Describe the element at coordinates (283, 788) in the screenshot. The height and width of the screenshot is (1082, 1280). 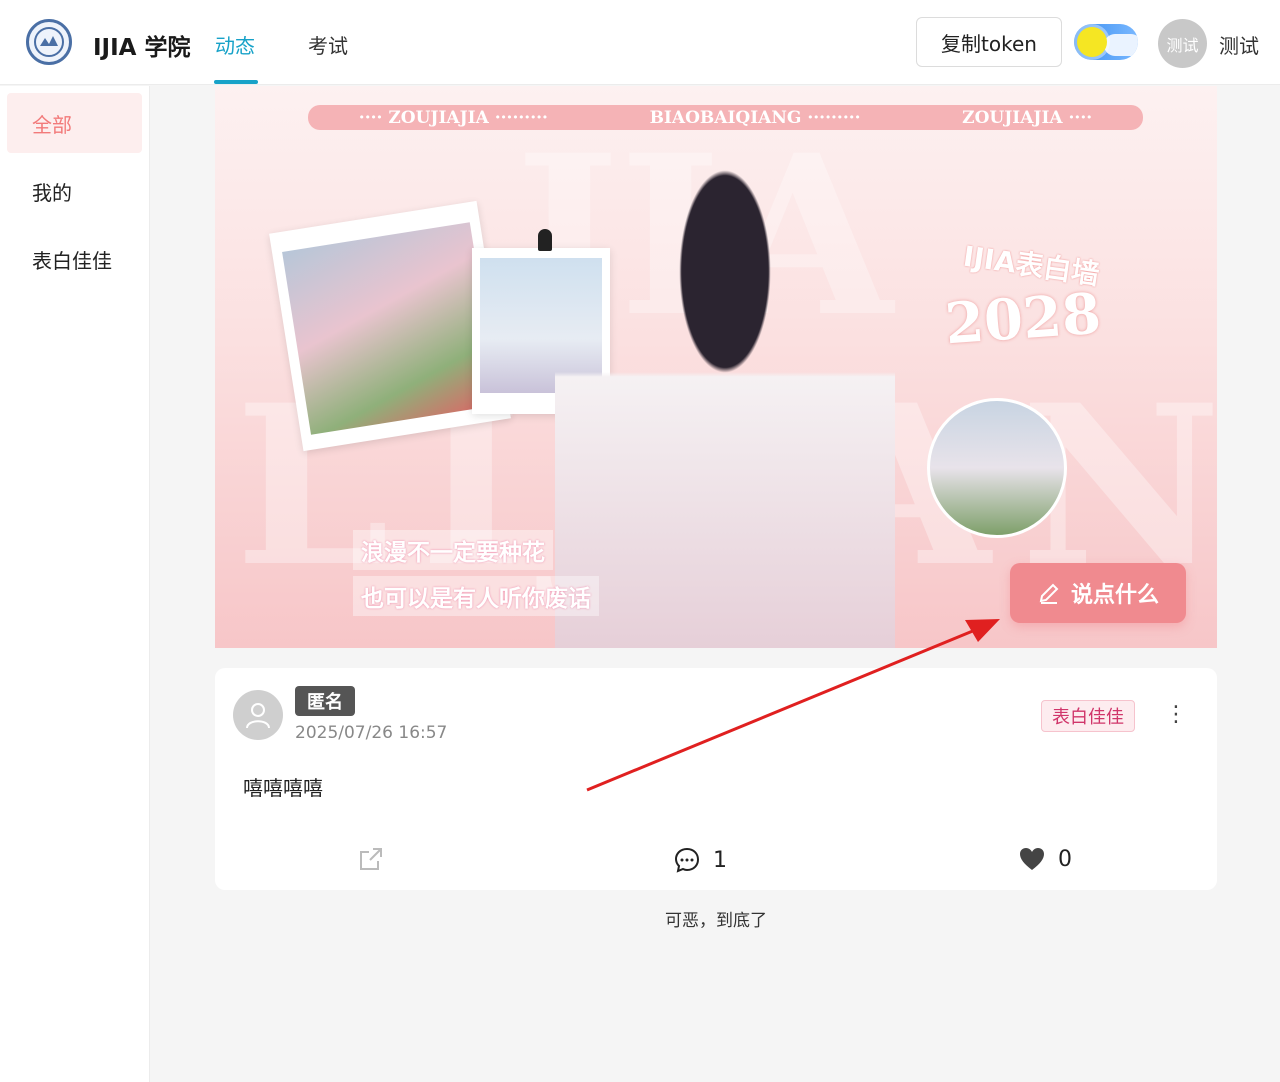
I see `post-content: 嘻嘻嘻嘻` at that location.